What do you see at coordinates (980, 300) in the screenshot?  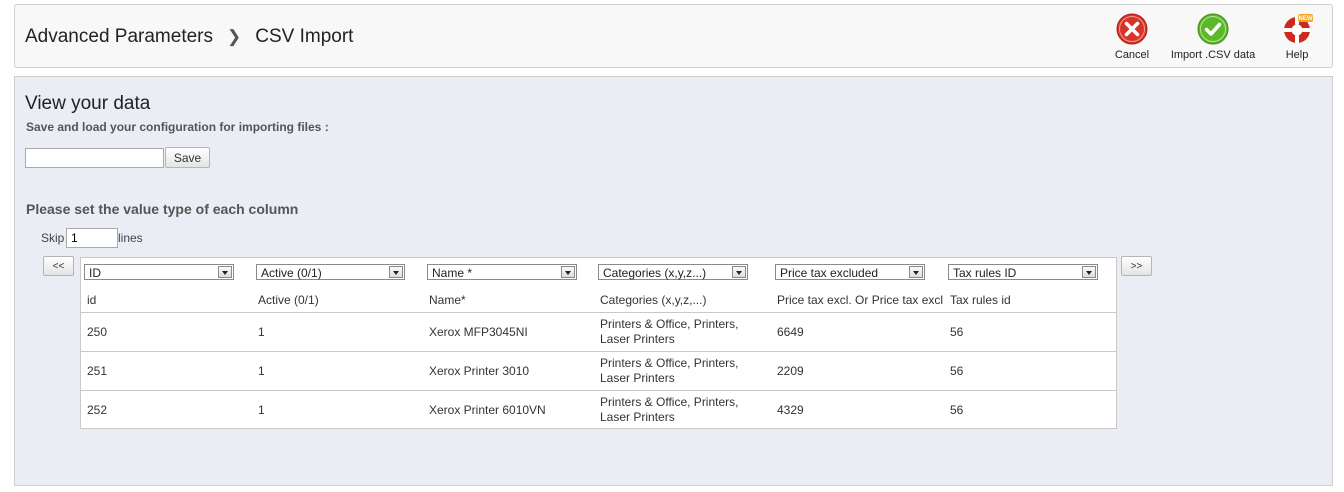 I see `column-header: Tax rules id` at bounding box center [980, 300].